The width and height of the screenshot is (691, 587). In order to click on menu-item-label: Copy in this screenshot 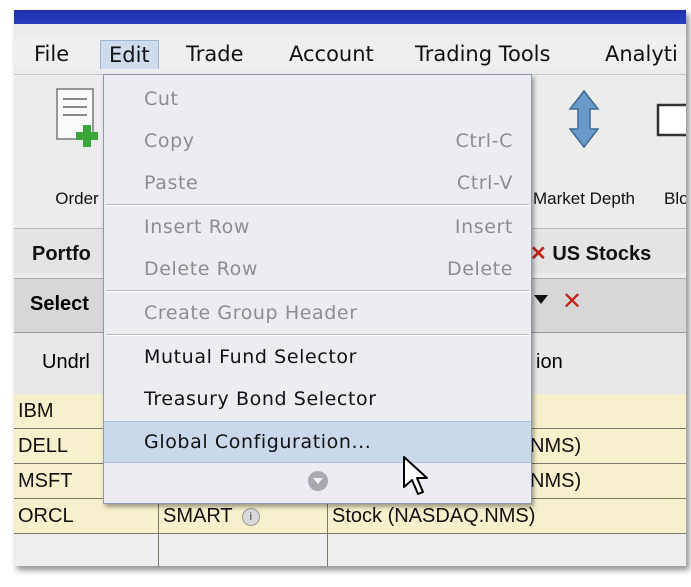, I will do `click(169, 141)`.